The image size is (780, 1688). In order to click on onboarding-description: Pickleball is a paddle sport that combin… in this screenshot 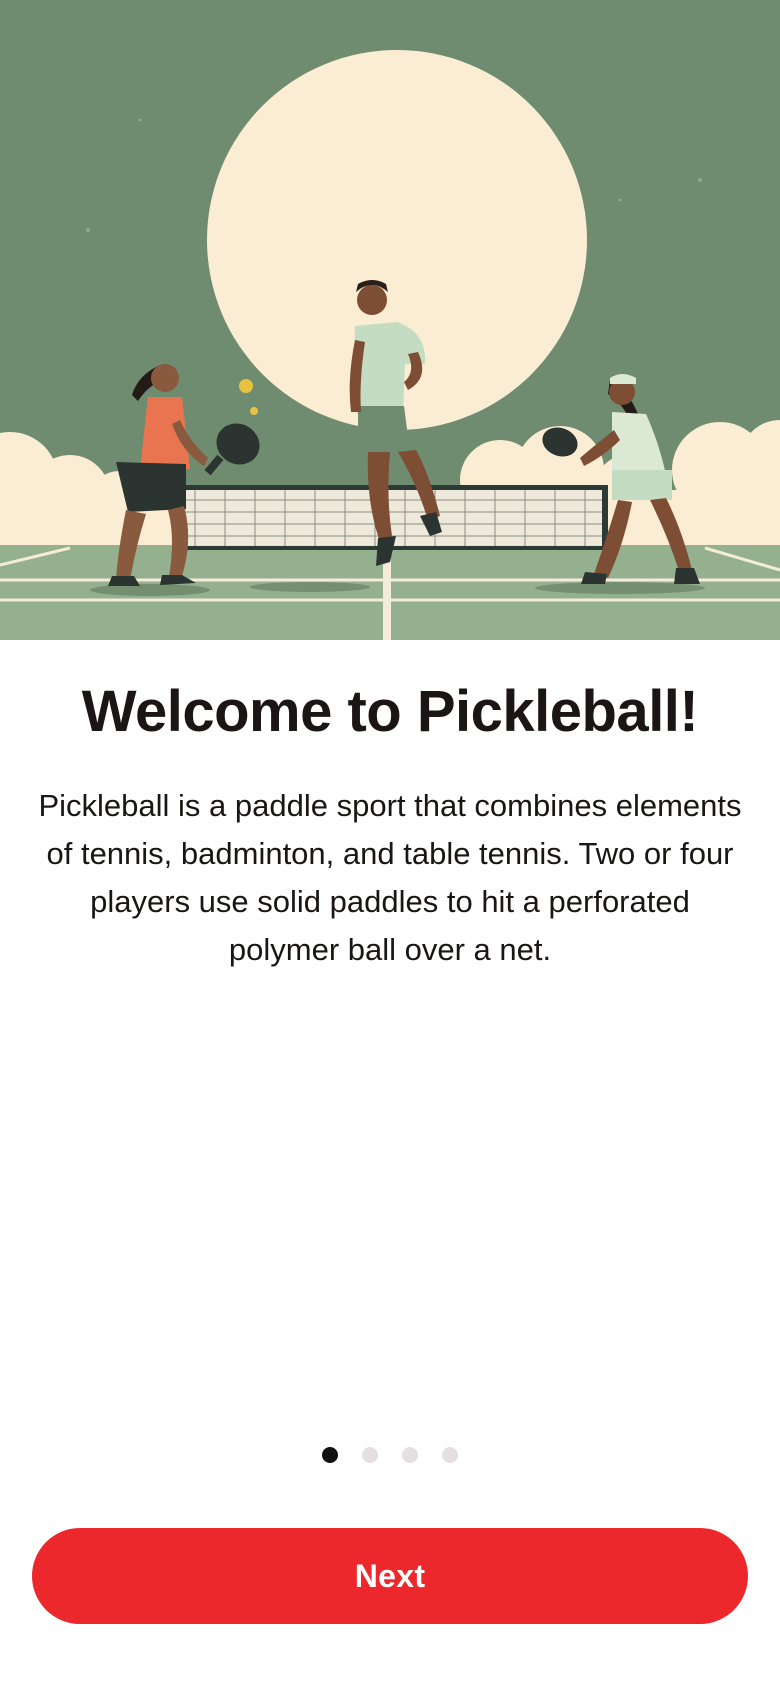, I will do `click(390, 877)`.